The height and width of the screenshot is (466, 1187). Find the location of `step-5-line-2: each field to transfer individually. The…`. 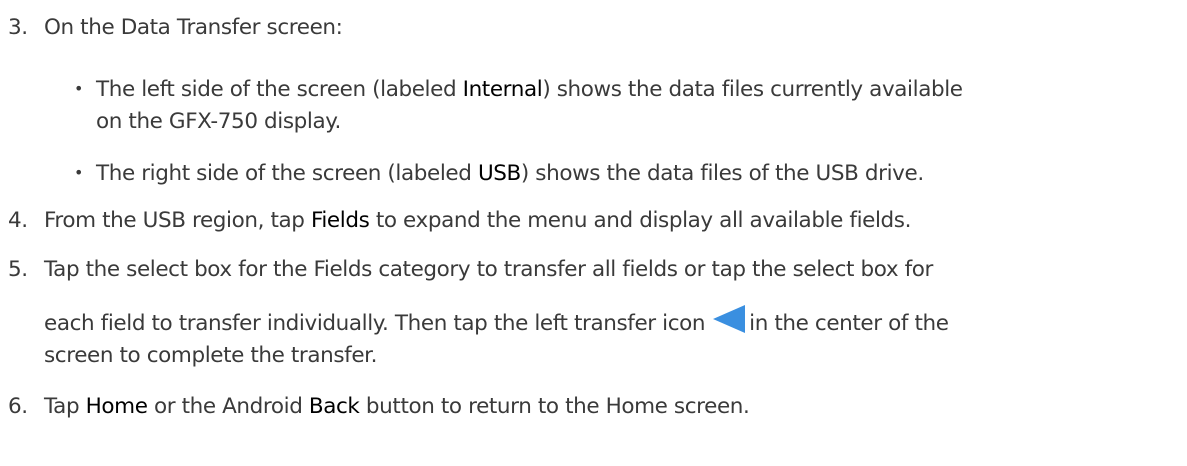

step-5-line-2: each field to transfer individually. The… is located at coordinates (496, 322).